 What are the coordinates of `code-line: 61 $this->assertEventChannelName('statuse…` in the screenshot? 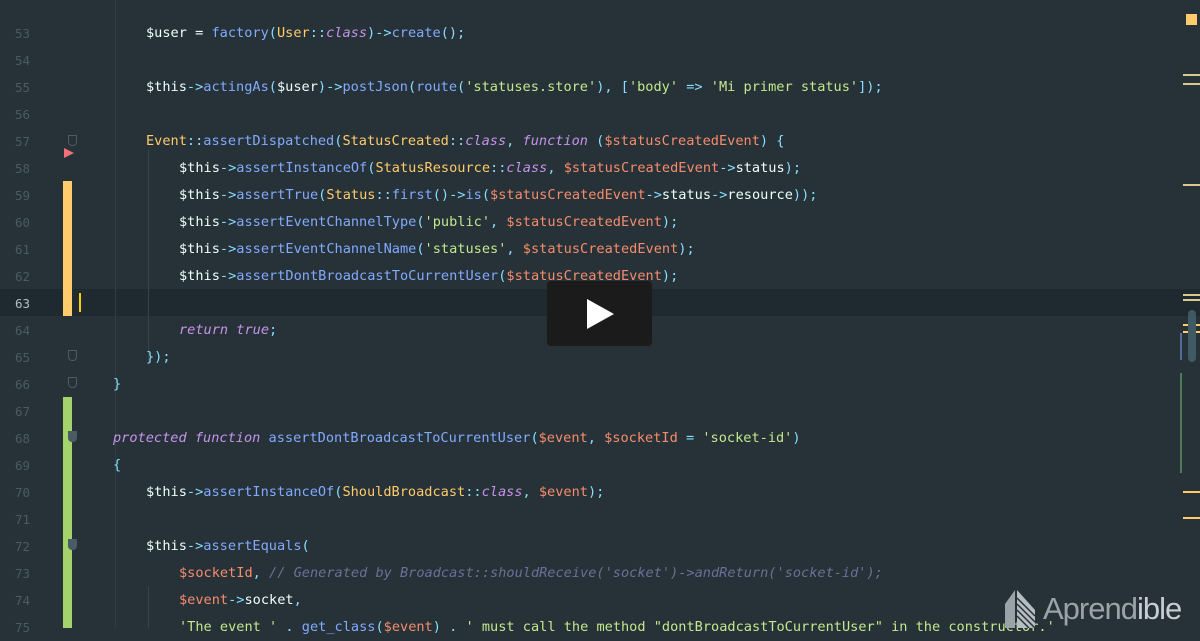 It's located at (585, 249).